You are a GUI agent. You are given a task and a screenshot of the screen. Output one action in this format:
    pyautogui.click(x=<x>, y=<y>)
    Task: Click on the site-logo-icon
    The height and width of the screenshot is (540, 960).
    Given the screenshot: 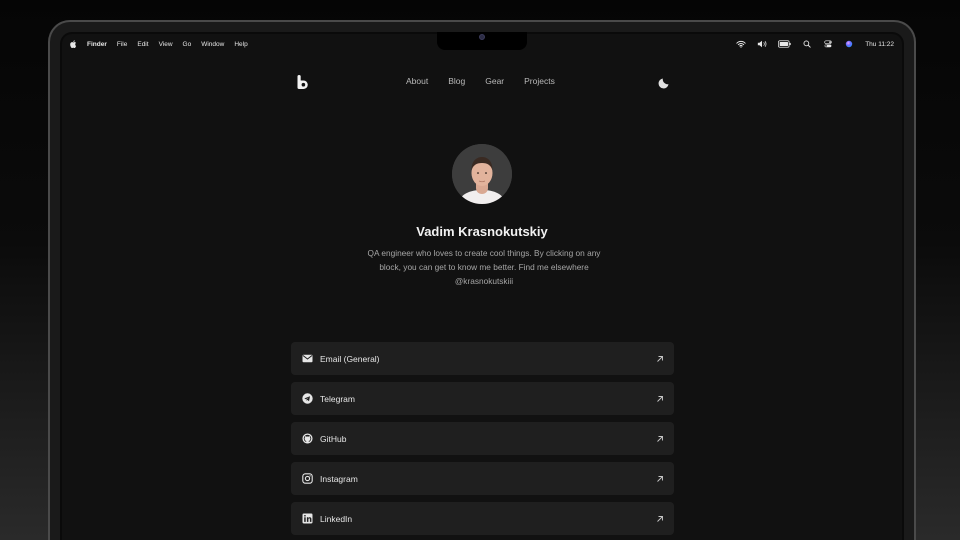 What is the action you would take?
    pyautogui.click(x=303, y=82)
    